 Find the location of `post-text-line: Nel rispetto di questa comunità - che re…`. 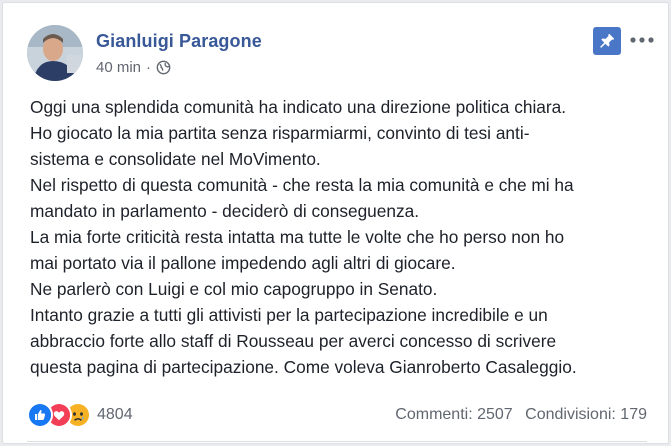

post-text-line: Nel rispetto di questa comunità - che re… is located at coordinates (302, 185).